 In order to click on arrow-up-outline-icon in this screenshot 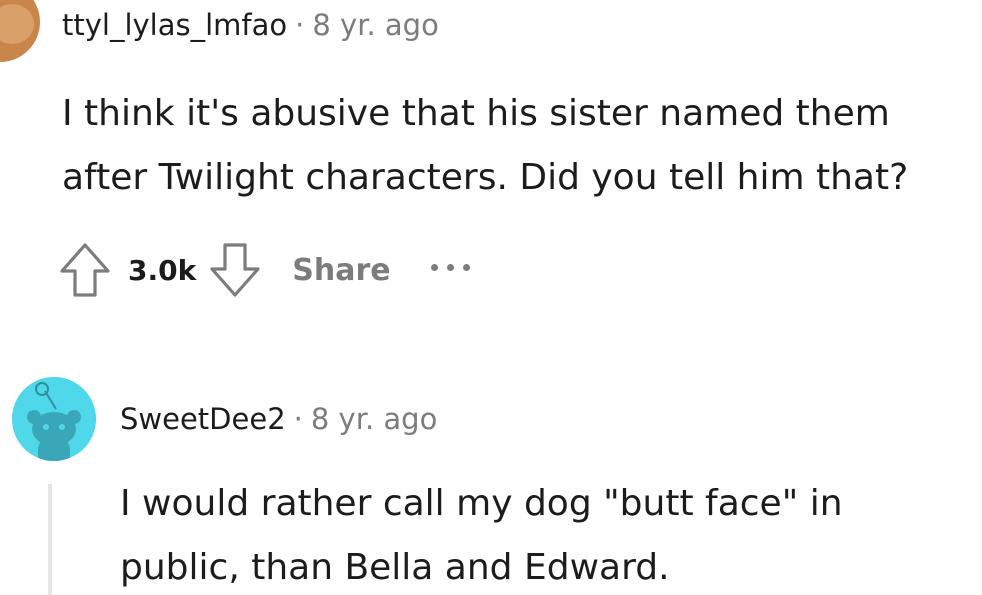, I will do `click(85, 270)`.